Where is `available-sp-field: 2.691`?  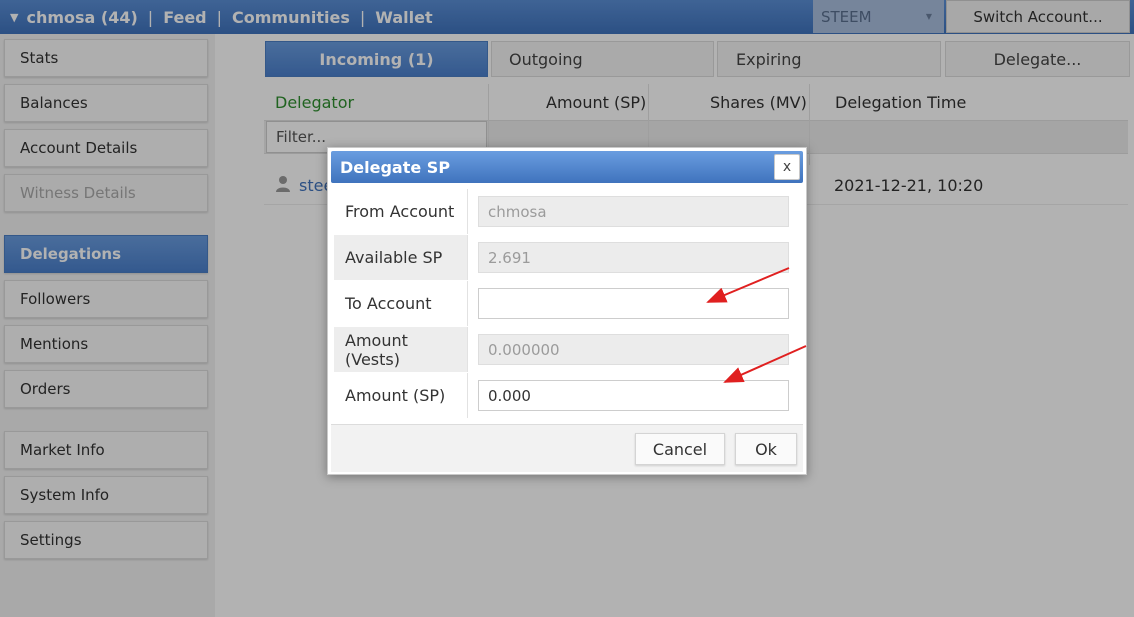
available-sp-field: 2.691 is located at coordinates (633, 257).